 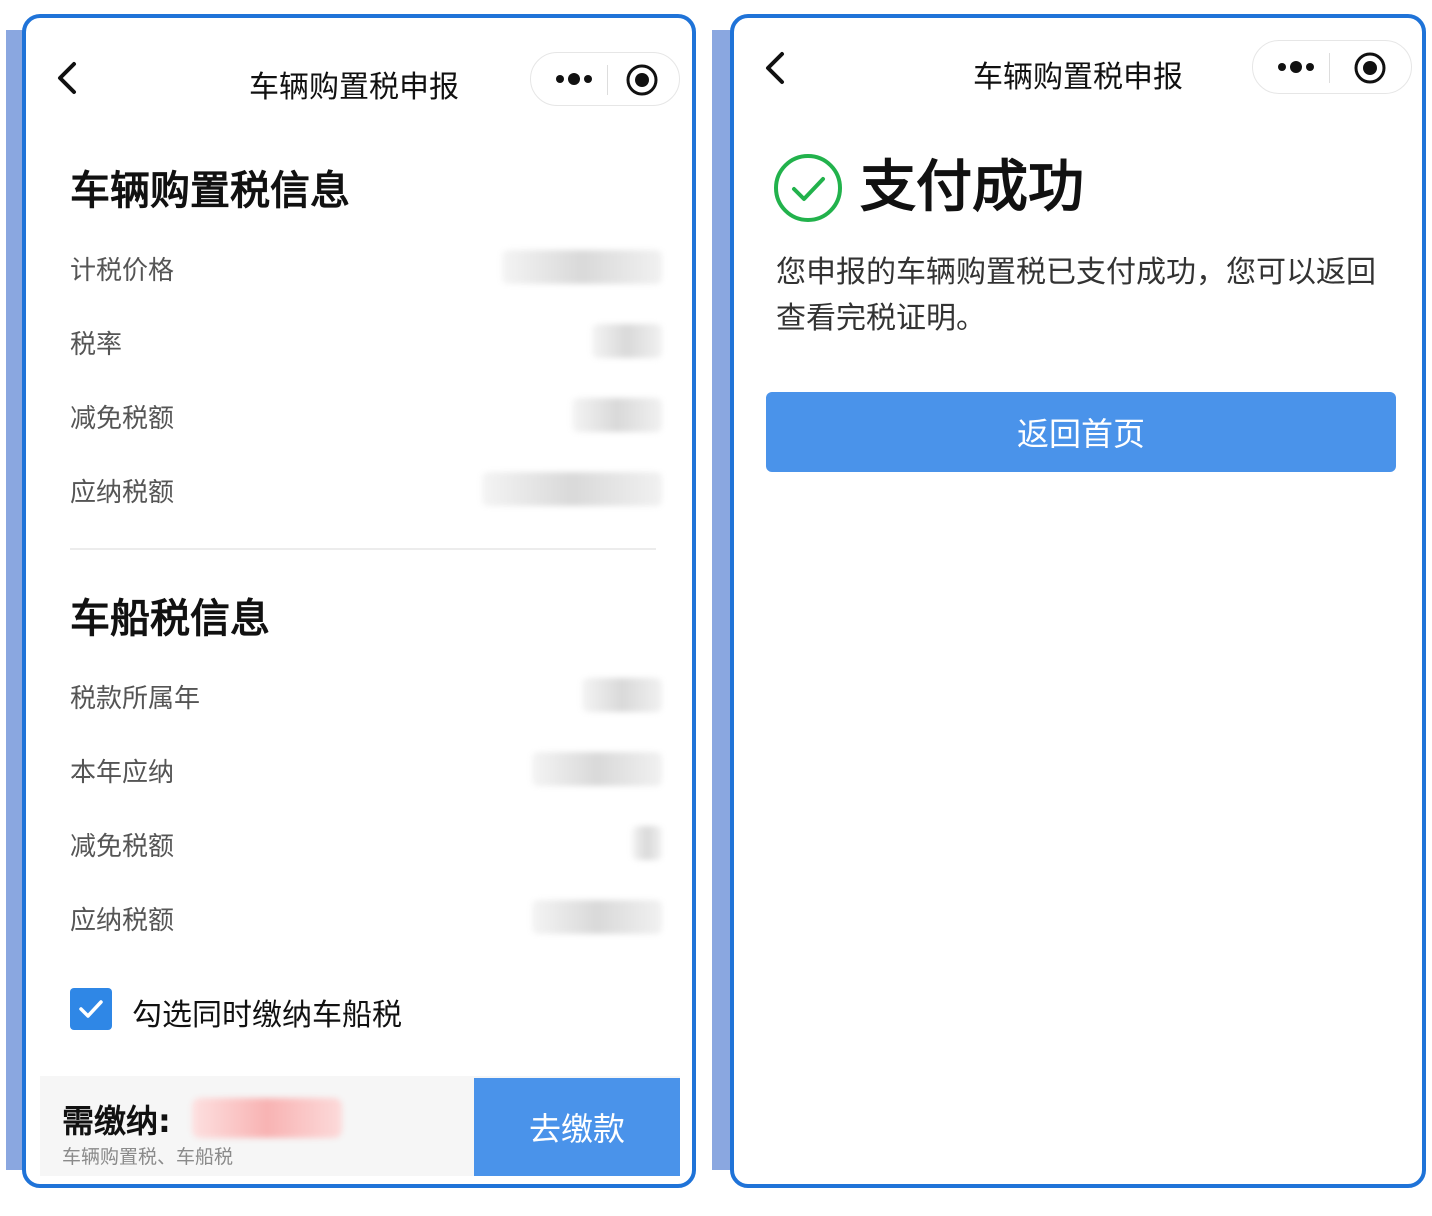 I want to click on amount-due-value, so click(x=267, y=1118).